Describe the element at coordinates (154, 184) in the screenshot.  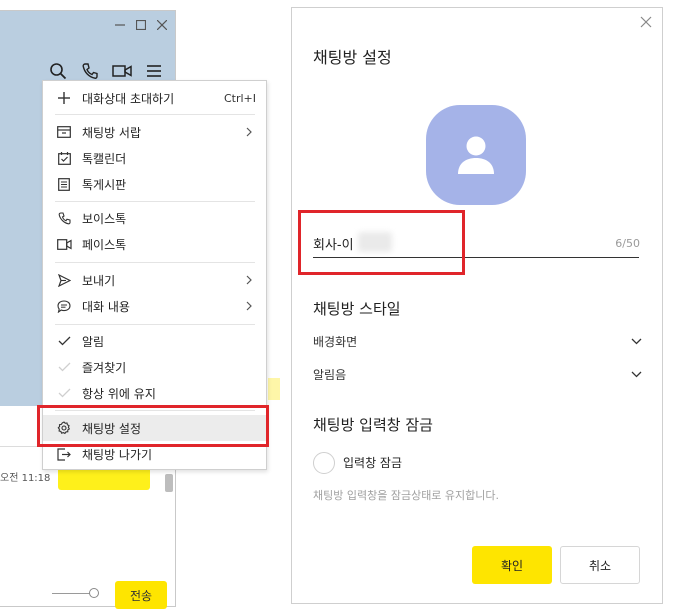
I see `menu-item-board: 톡게시판` at that location.